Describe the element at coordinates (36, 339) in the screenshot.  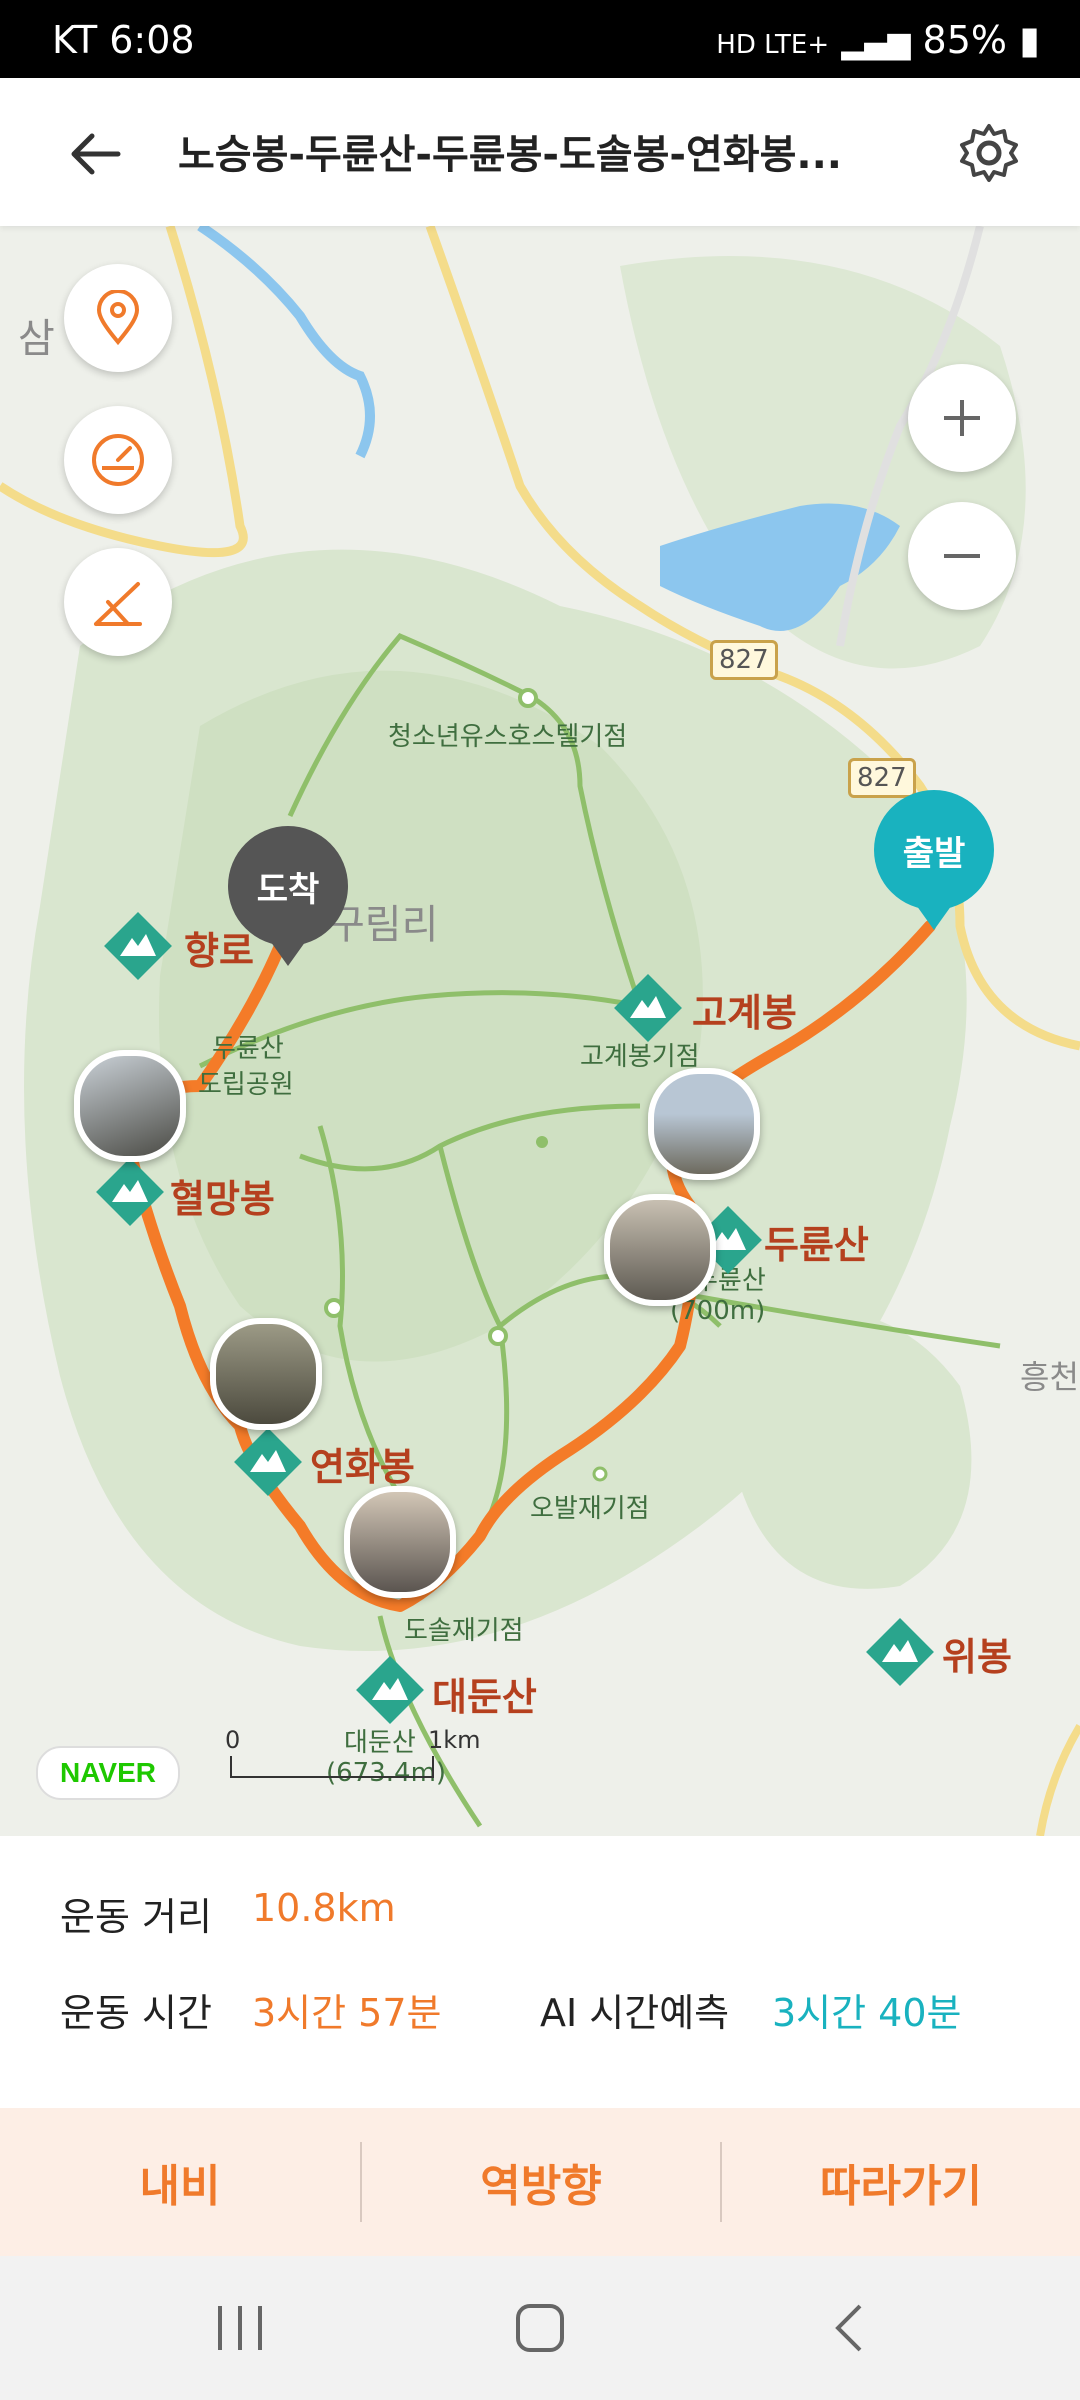
I see `town-label: 삼` at that location.